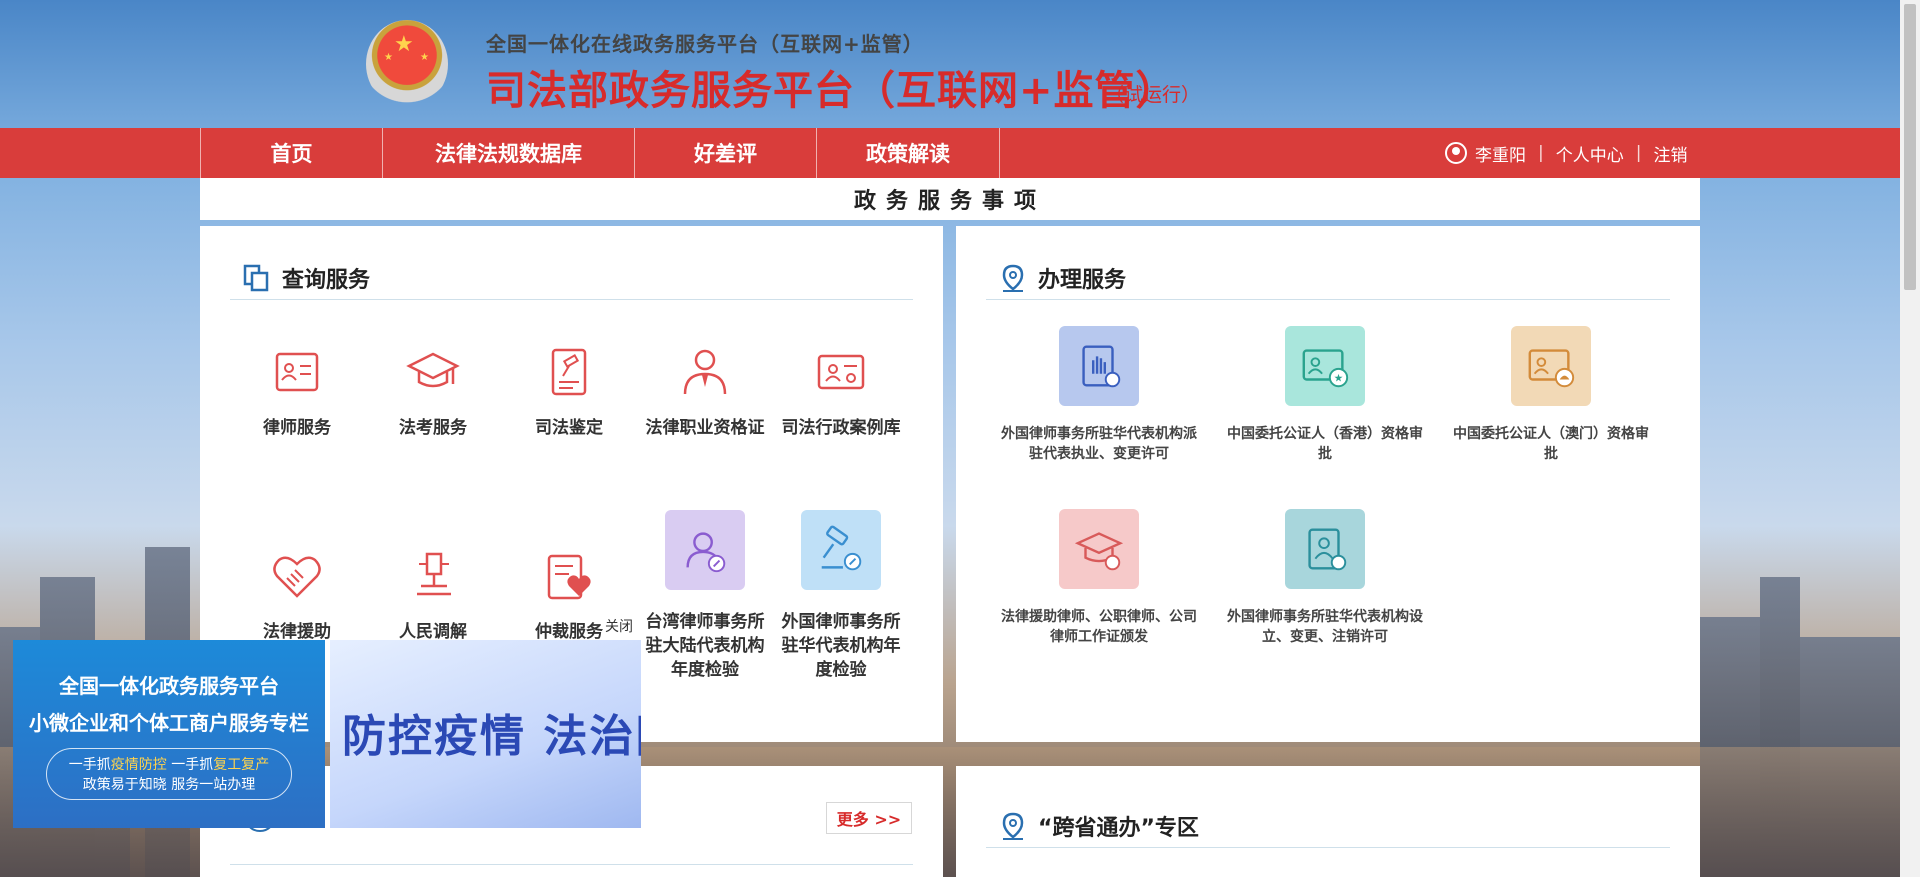 This screenshot has height=877, width=1920. Describe the element at coordinates (433, 428) in the screenshot. I see `query-item-label: 法考服务` at that location.